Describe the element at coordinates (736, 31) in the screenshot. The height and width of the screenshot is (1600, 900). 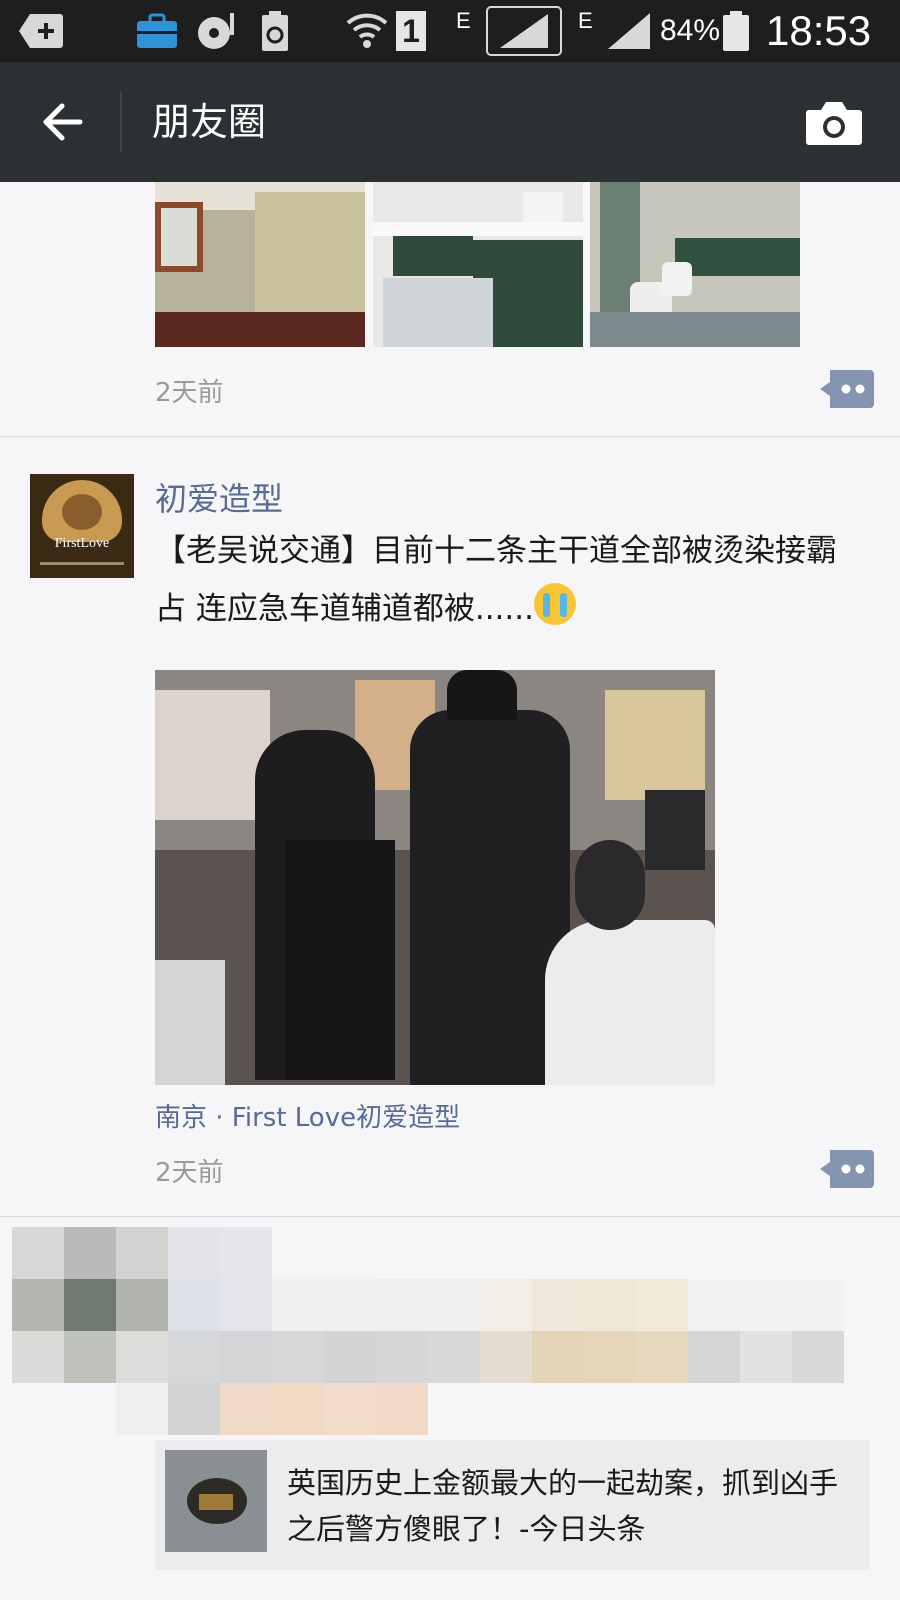
I see `battery-icon` at that location.